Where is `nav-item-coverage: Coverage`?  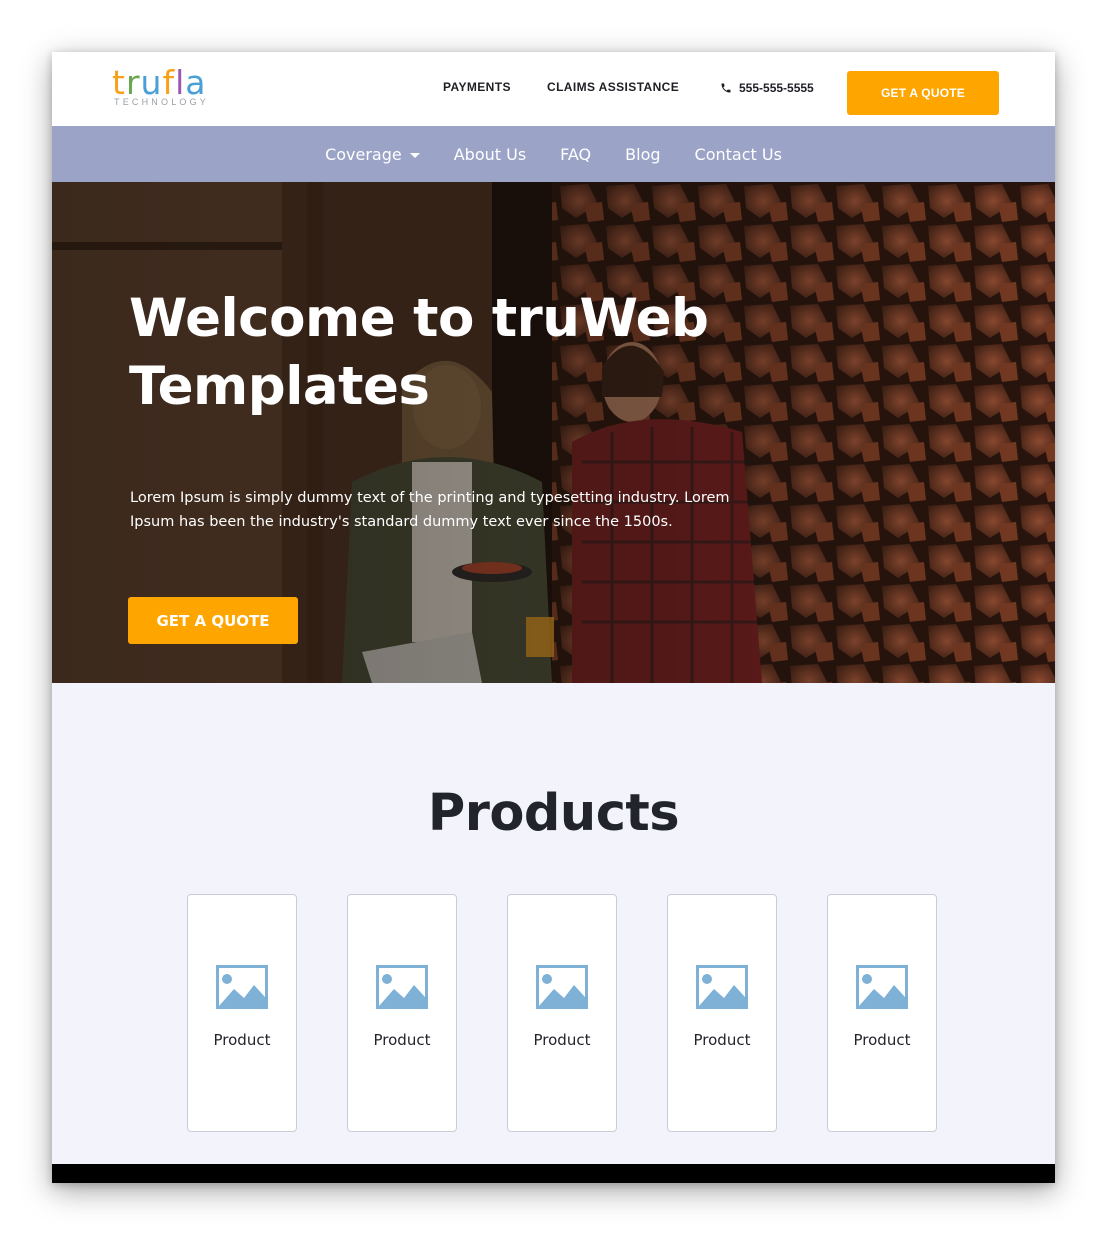
nav-item-coverage: Coverage is located at coordinates (372, 154).